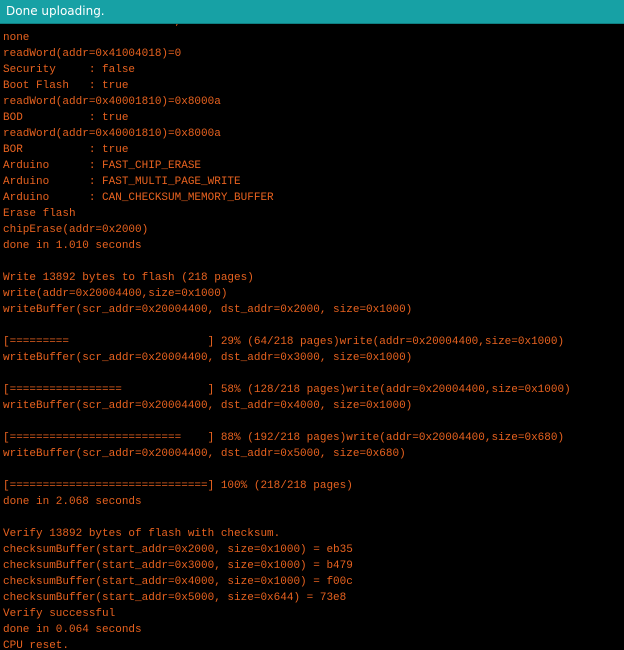  What do you see at coordinates (122, 182) in the screenshot?
I see `console-line: Arduino : FAST_MULTI_PAGE_WRITE` at bounding box center [122, 182].